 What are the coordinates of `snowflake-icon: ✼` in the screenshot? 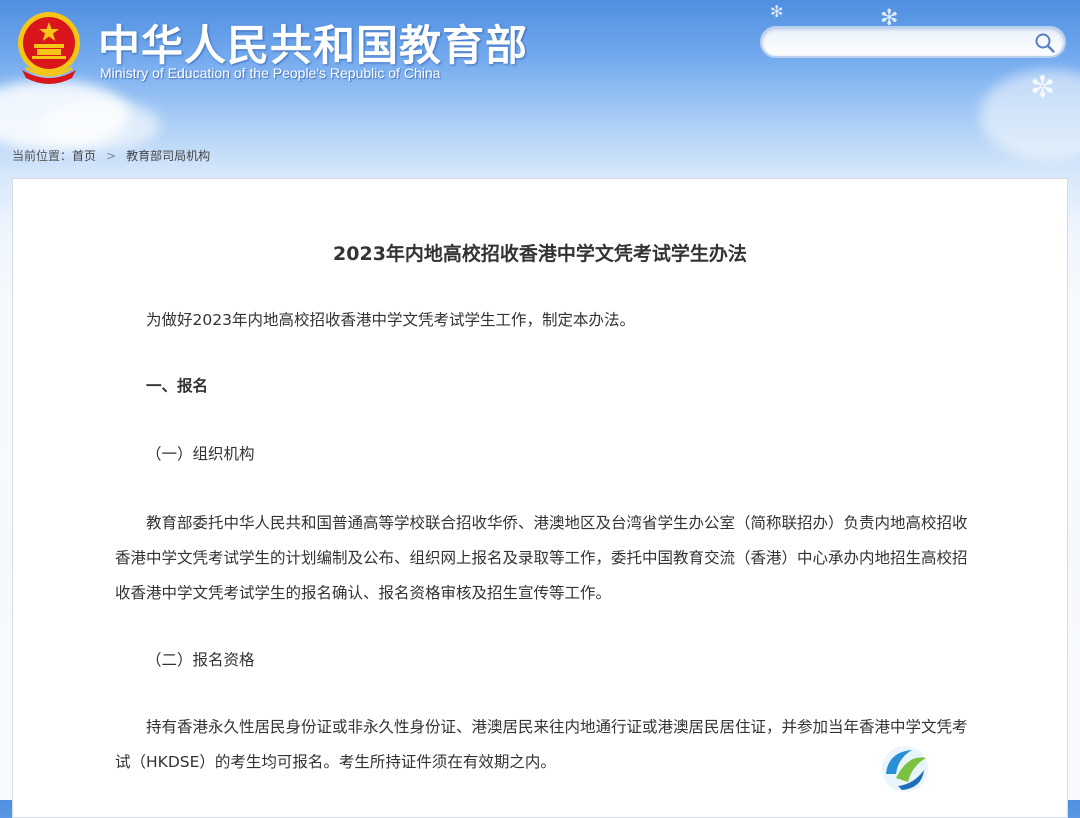 It's located at (1043, 87).